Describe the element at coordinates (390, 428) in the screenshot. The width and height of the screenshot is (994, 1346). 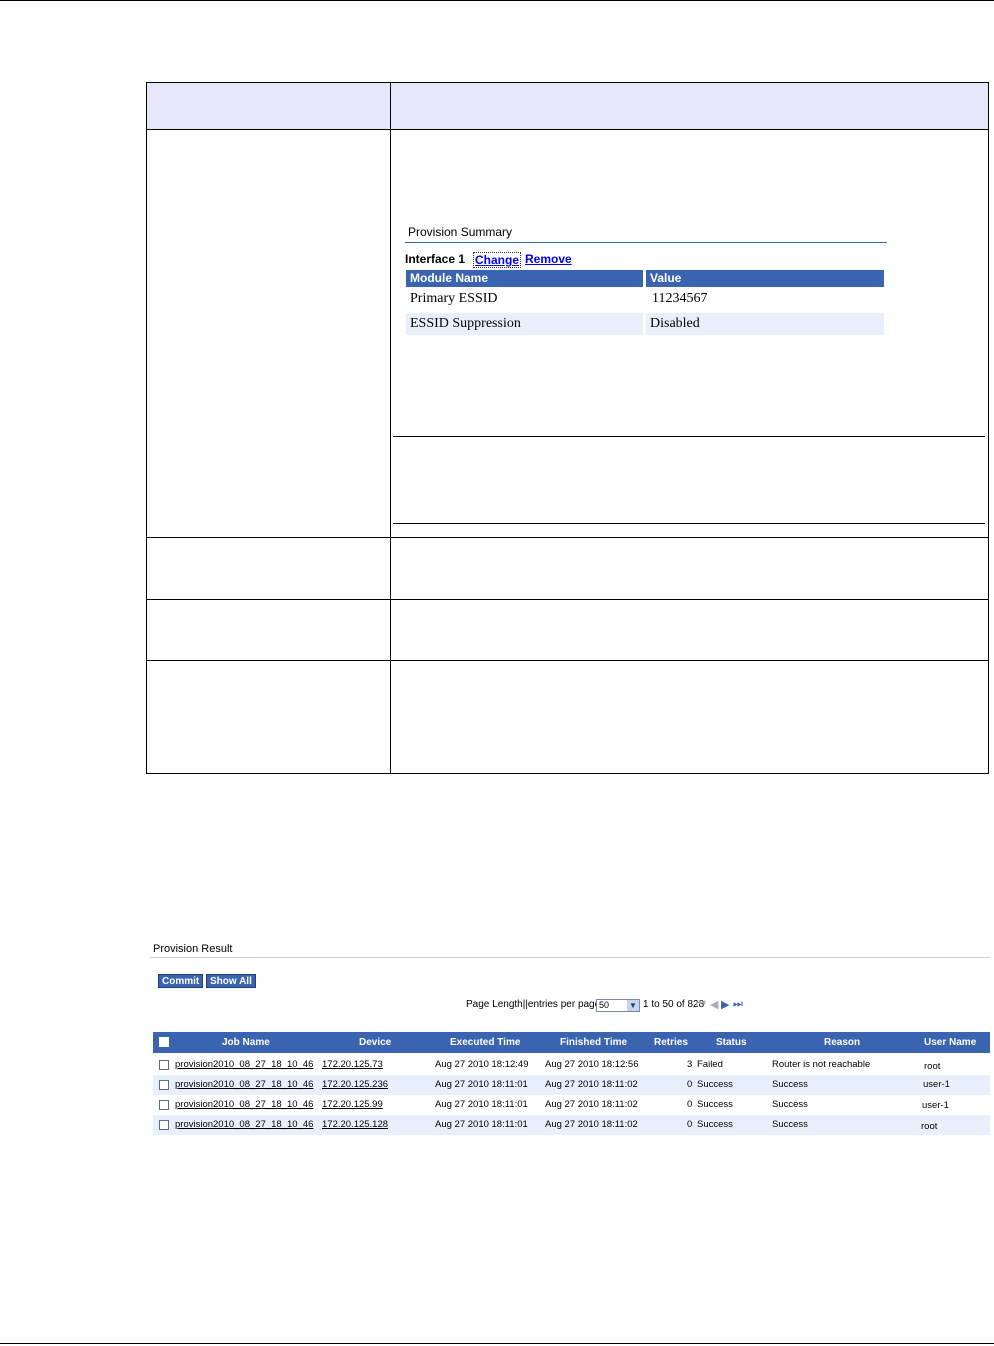
I see `document-table-column-divider` at that location.